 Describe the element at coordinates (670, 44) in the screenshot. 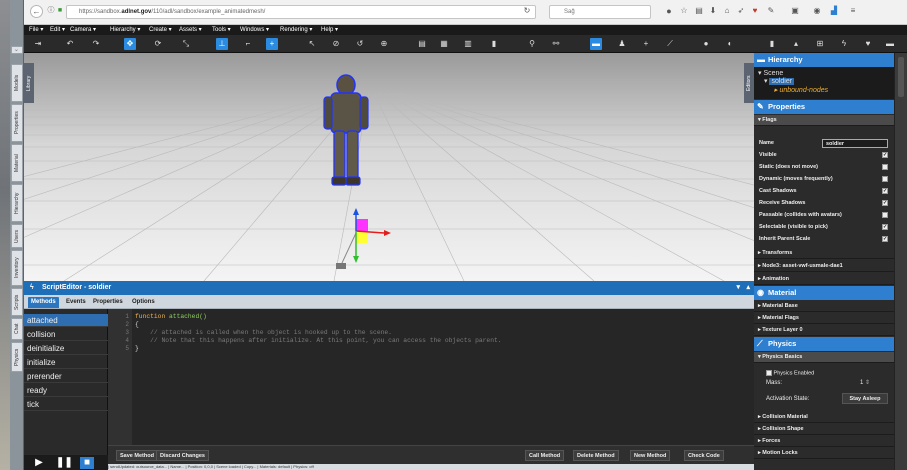

I see `brush-icon: ⟋` at that location.